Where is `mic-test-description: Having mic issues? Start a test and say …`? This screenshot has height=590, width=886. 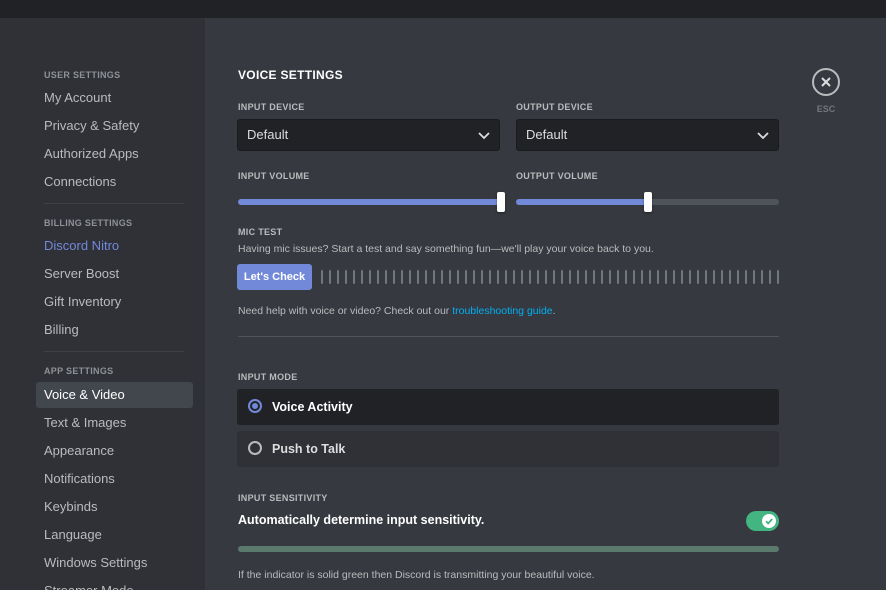
mic-test-description: Having mic issues? Start a test and say … is located at coordinates (446, 249).